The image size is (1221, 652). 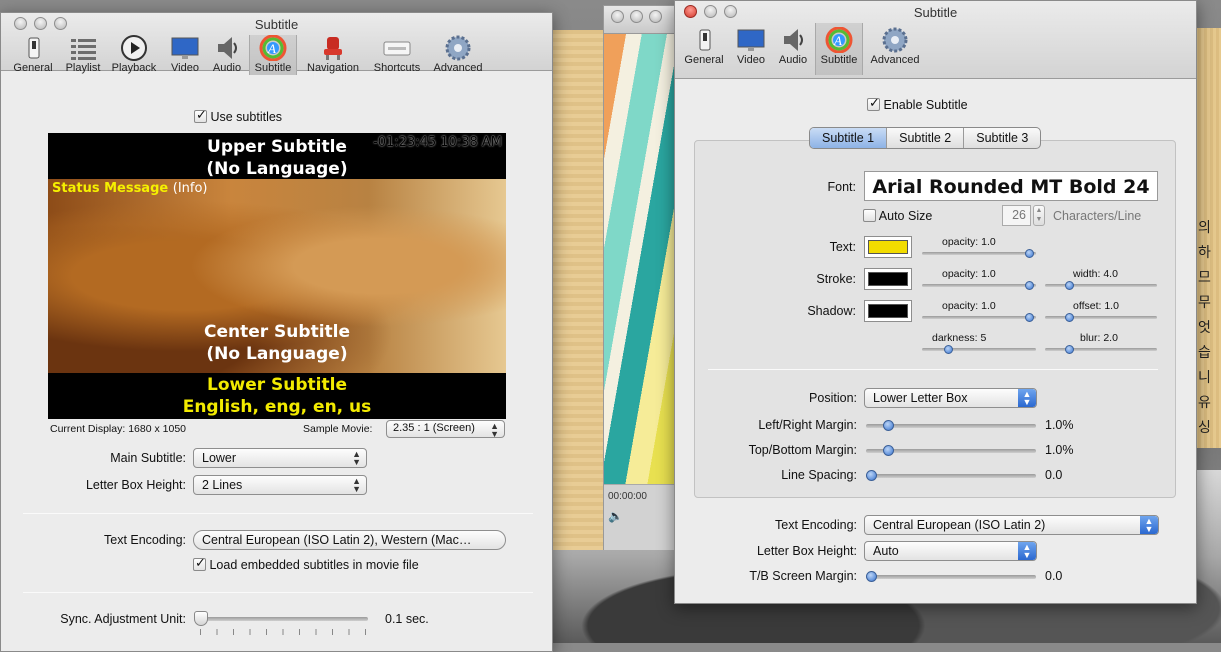 What do you see at coordinates (145, 540) in the screenshot?
I see `text-encoding-label: Text Encoding:` at bounding box center [145, 540].